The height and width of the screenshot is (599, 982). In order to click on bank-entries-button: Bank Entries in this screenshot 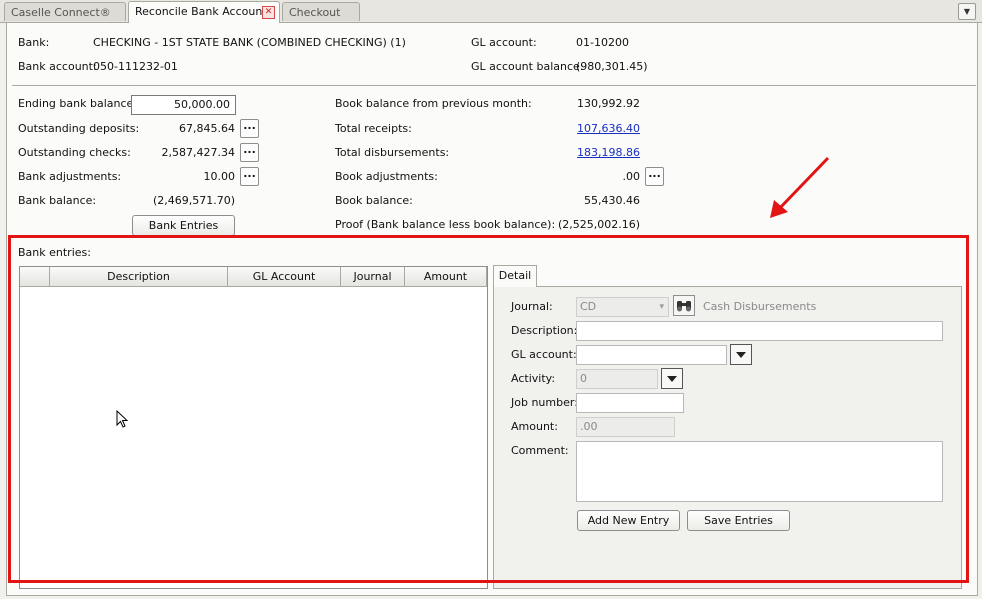, I will do `click(183, 225)`.